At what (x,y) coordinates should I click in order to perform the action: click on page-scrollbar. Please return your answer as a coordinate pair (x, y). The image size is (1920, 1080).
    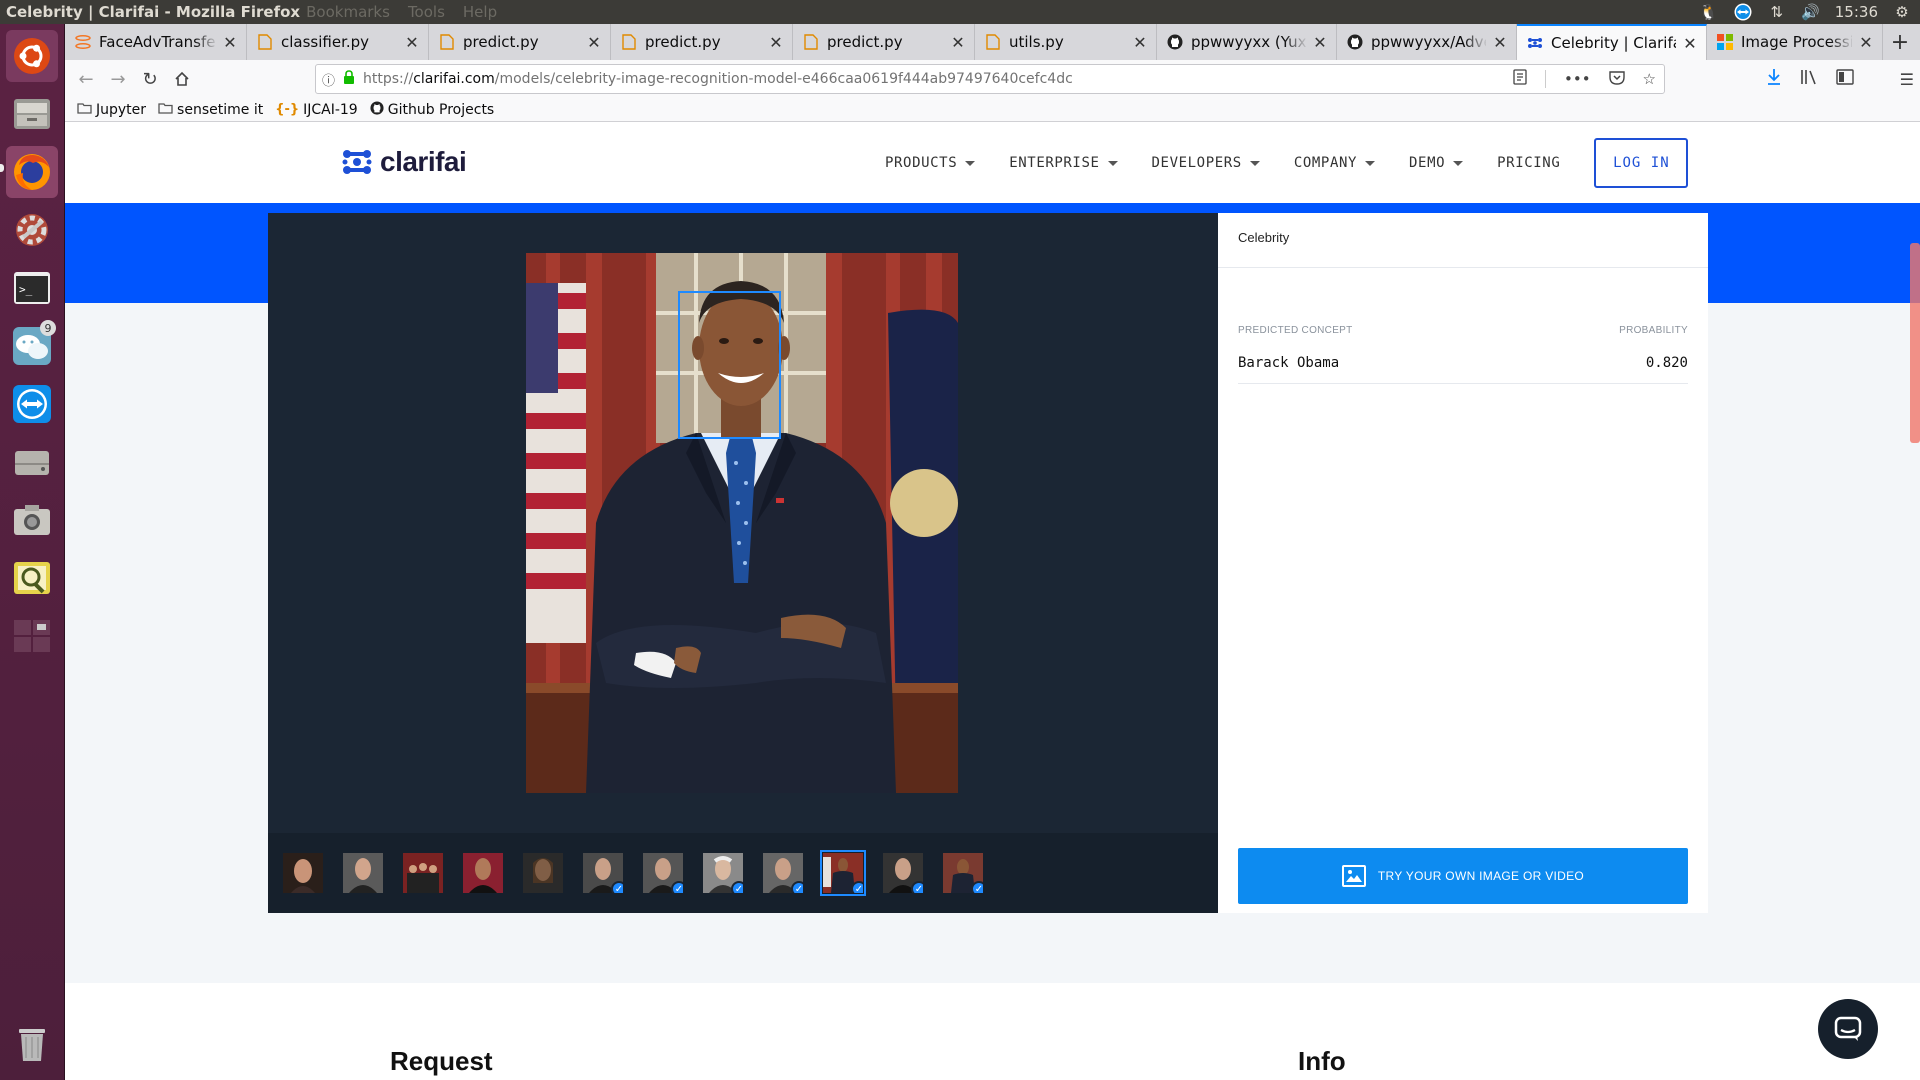
    Looking at the image, I should click on (1915, 343).